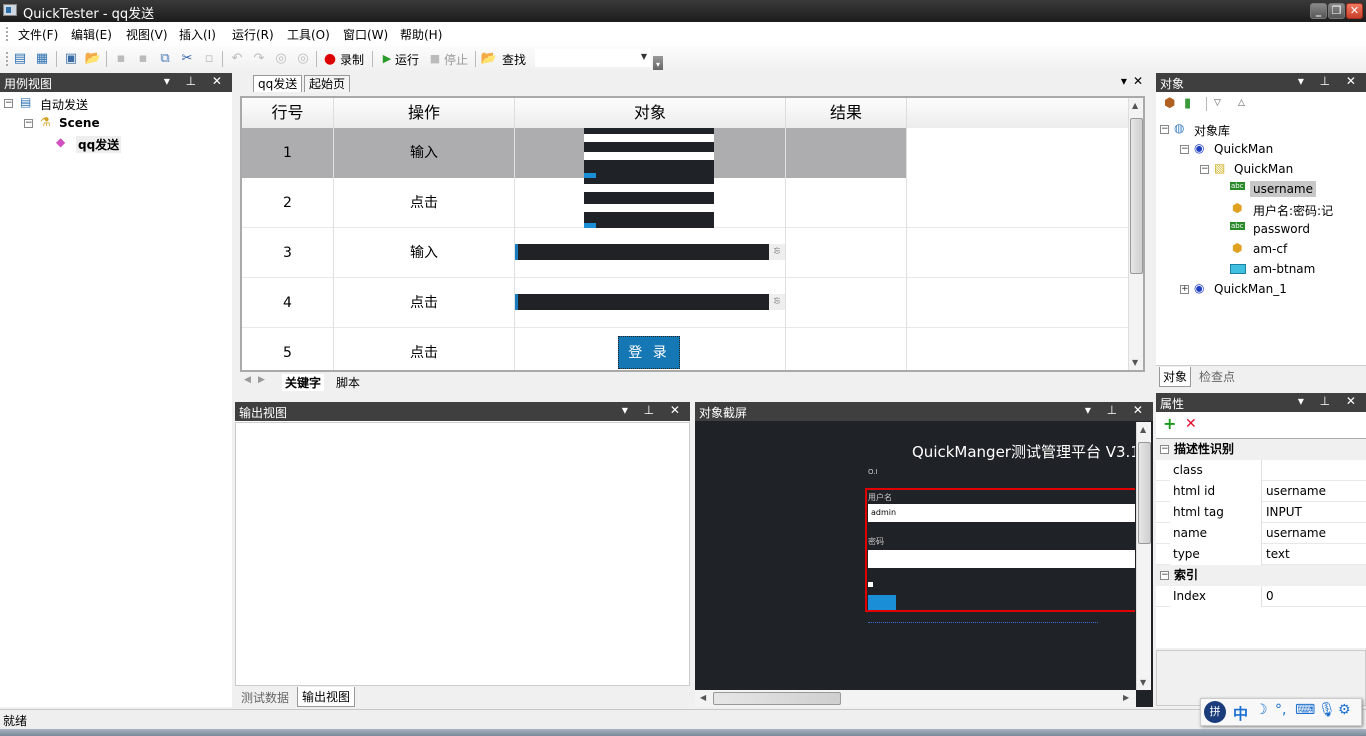 Image resolution: width=1366 pixels, height=736 pixels. Describe the element at coordinates (288, 253) in the screenshot. I see `cell-line: 3` at that location.